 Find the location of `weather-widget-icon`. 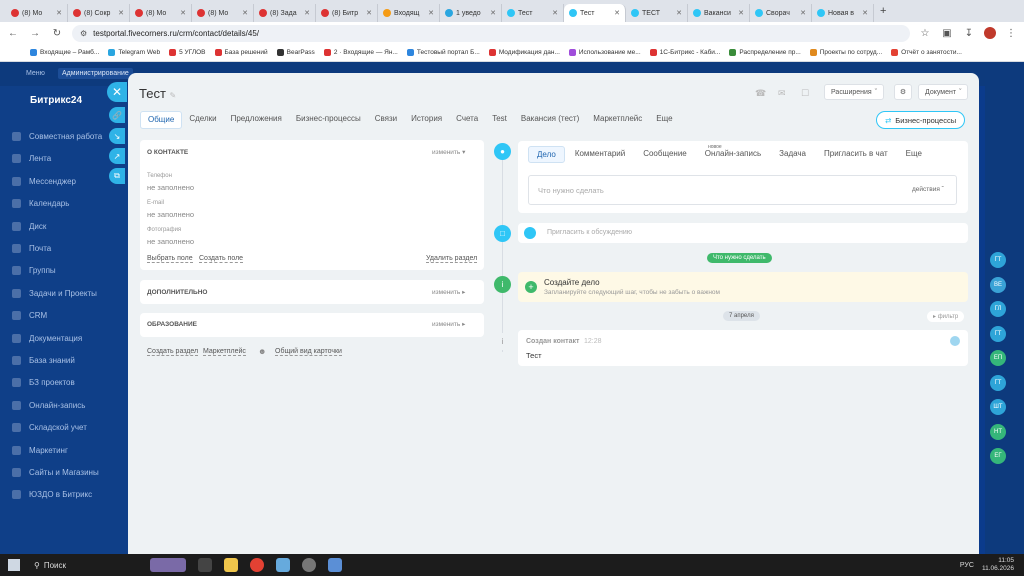

weather-widget-icon is located at coordinates (168, 565).